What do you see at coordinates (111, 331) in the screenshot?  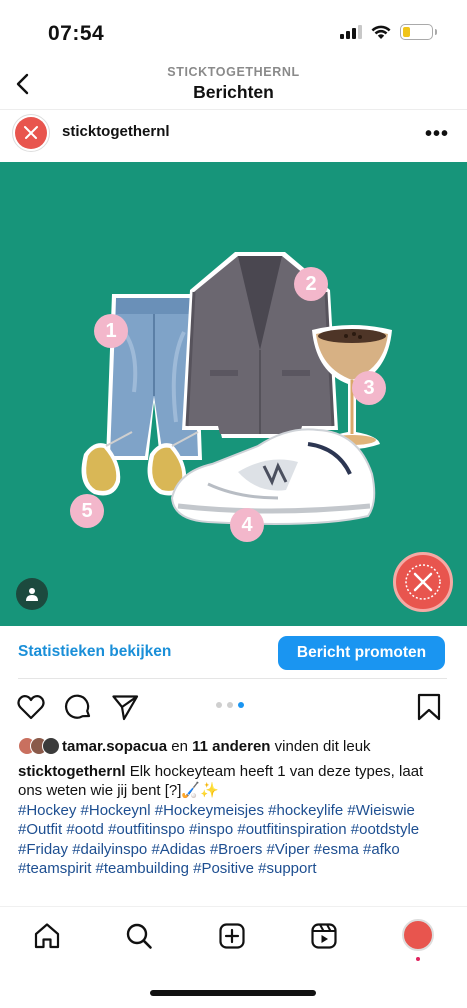 I see `badge-1: 1` at bounding box center [111, 331].